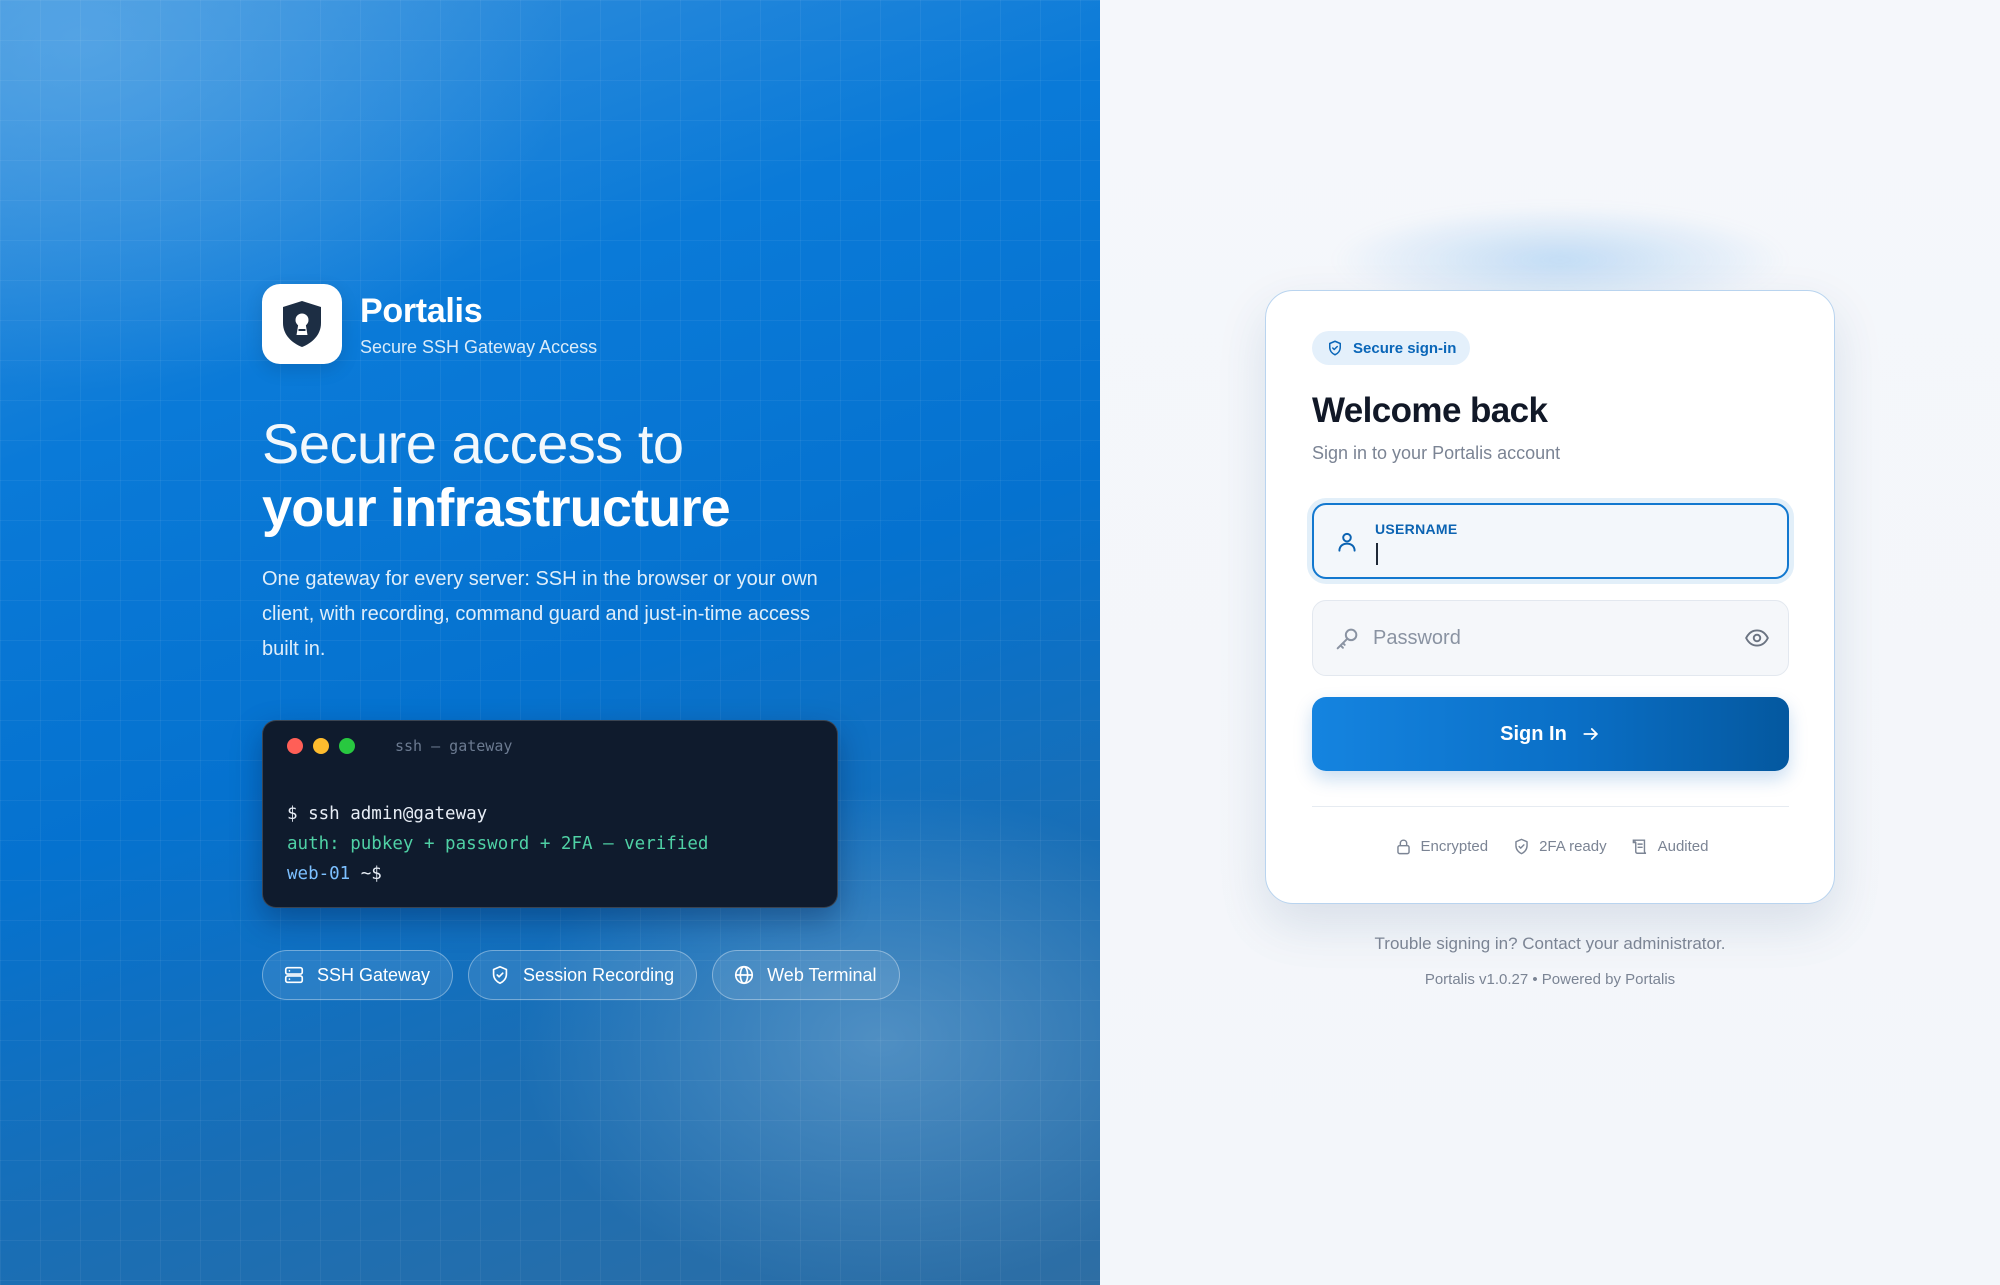 Image resolution: width=2000 pixels, height=1285 pixels. What do you see at coordinates (496, 508) in the screenshot?
I see `headline-bold: your infrastructure` at bounding box center [496, 508].